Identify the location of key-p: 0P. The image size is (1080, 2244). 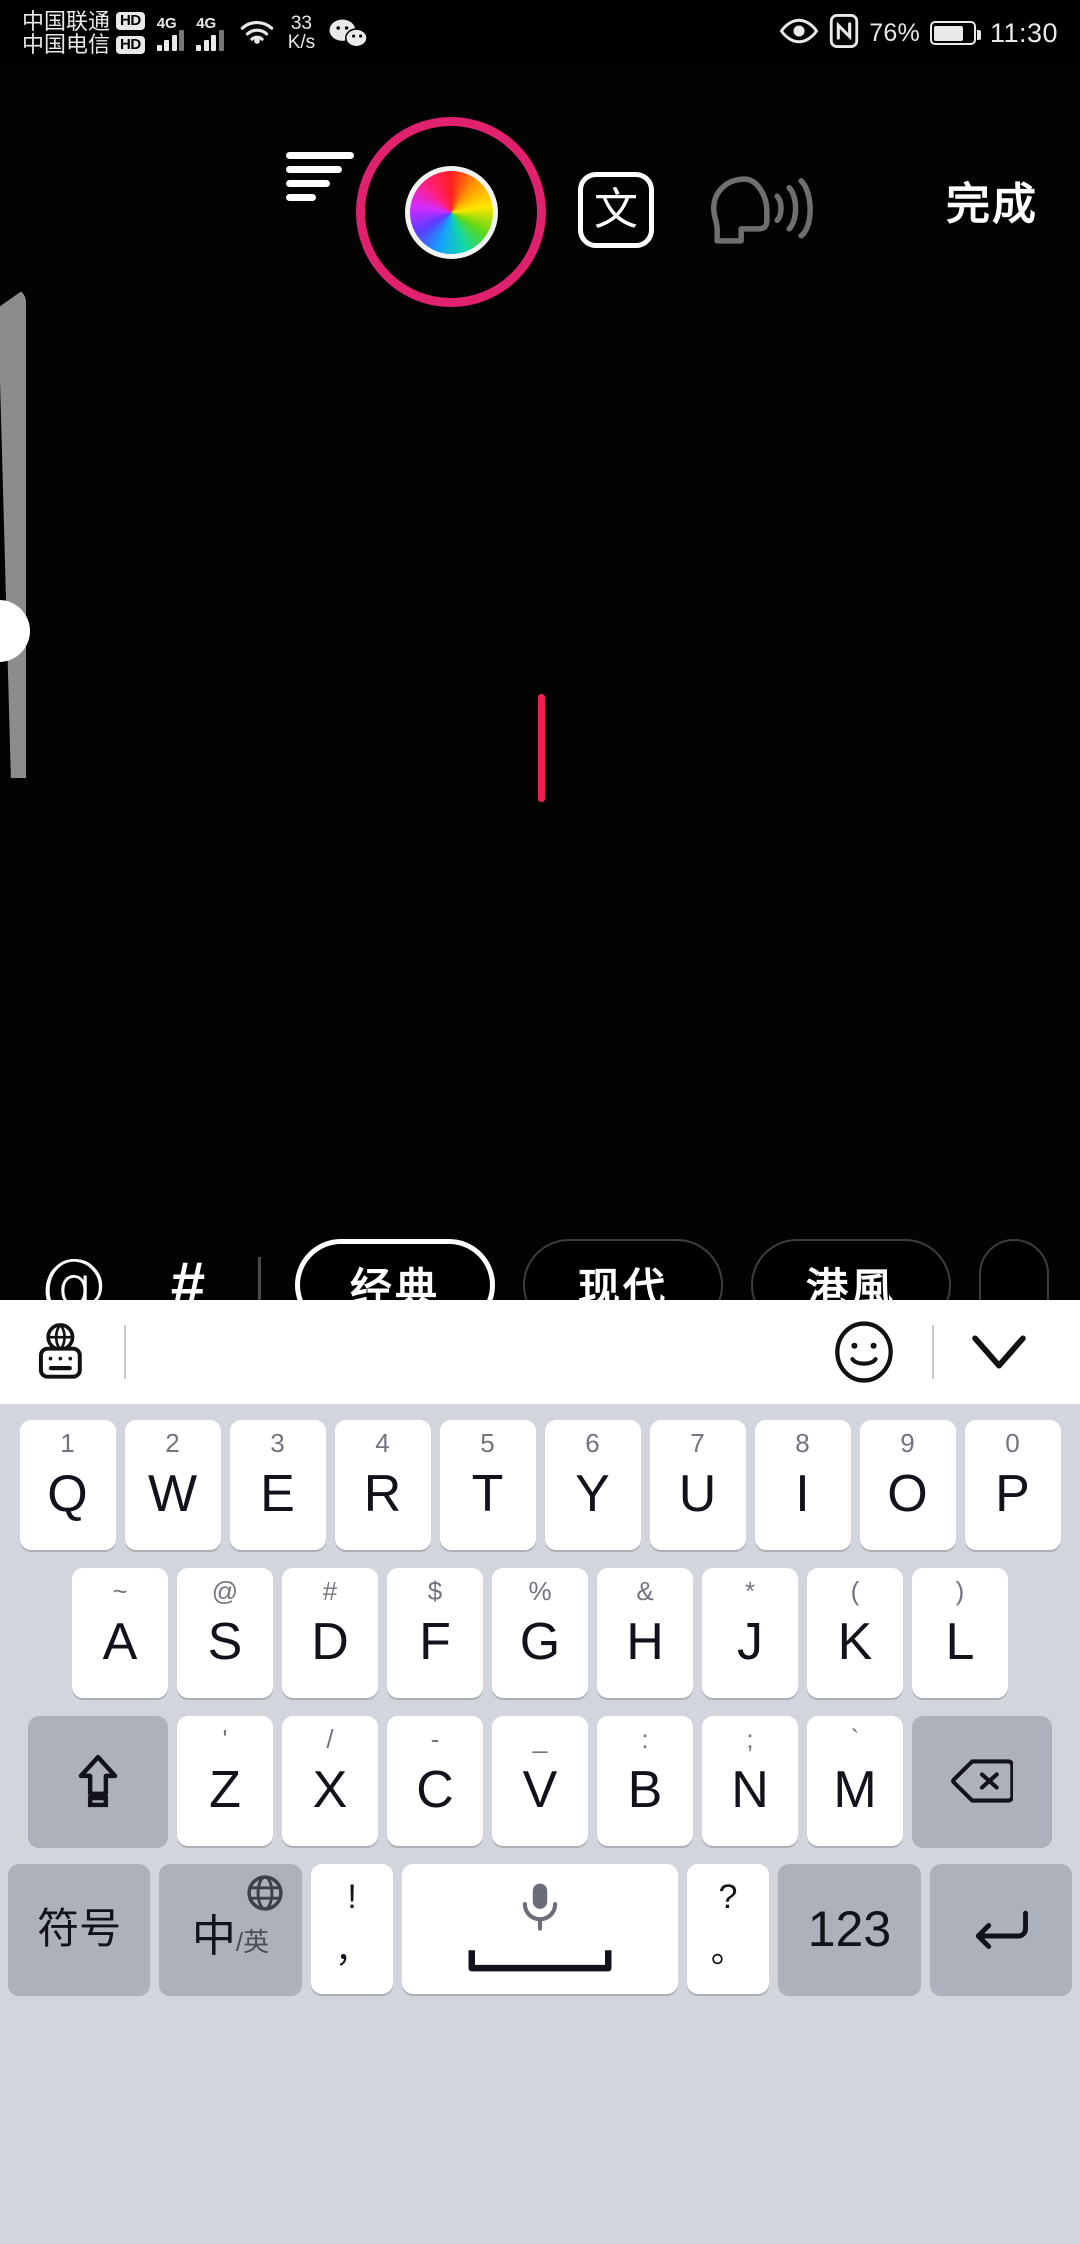
(1012, 1485).